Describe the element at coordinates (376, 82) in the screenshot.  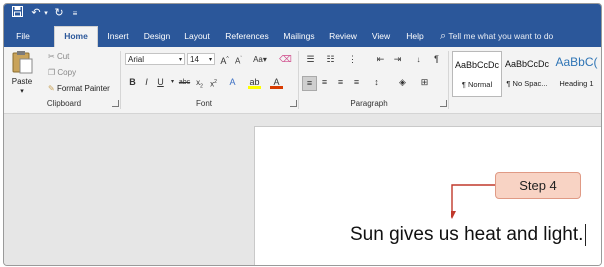
I see `line-spacing-icon: ↕` at that location.